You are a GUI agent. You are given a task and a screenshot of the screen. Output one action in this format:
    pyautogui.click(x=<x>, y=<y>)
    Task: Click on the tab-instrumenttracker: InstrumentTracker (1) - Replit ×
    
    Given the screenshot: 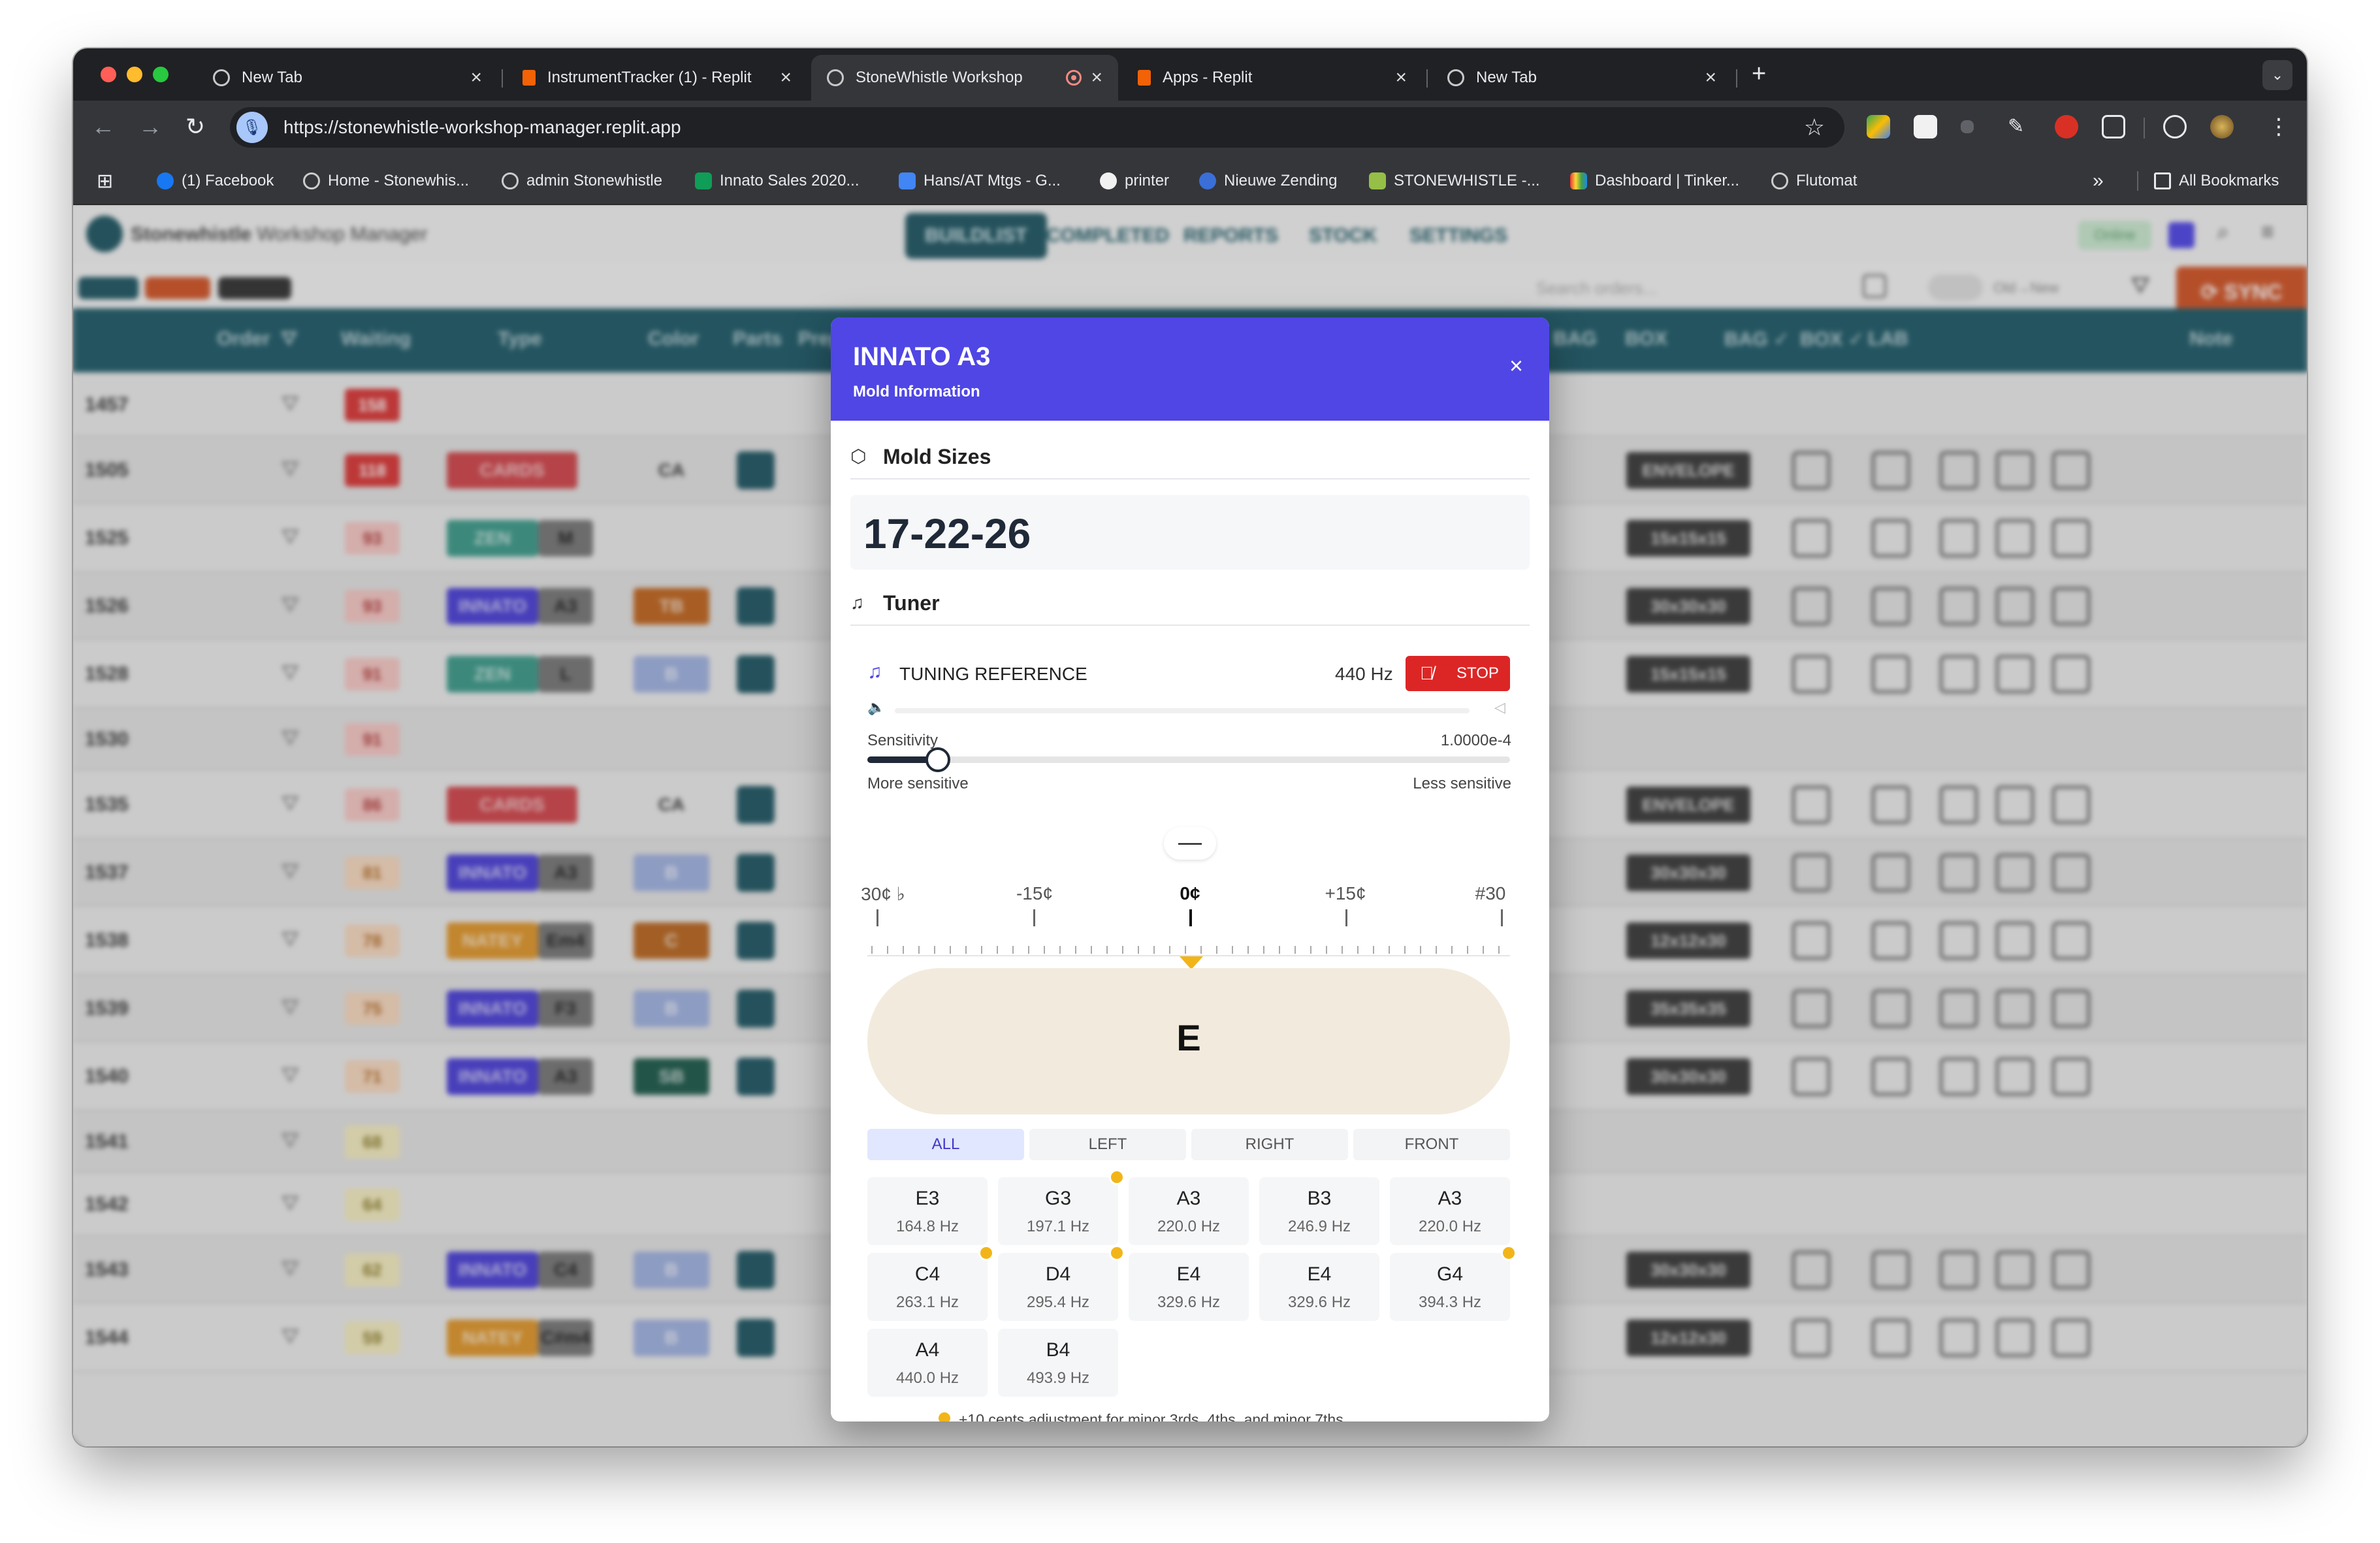 What is the action you would take?
    pyautogui.click(x=657, y=78)
    